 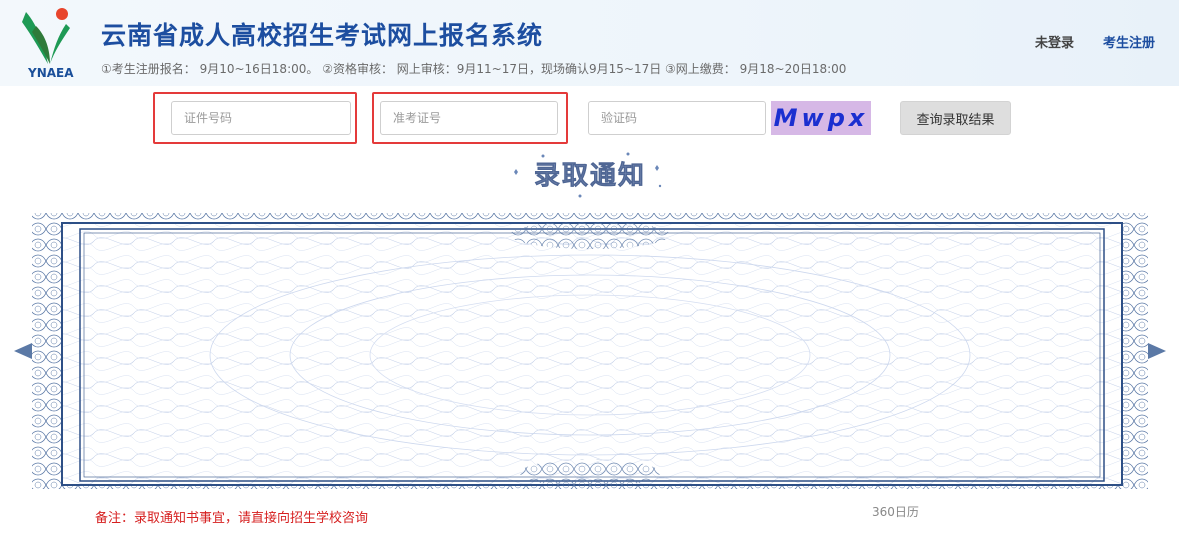 I want to click on admission-notice-heading-text: 录取通知, so click(x=590, y=176).